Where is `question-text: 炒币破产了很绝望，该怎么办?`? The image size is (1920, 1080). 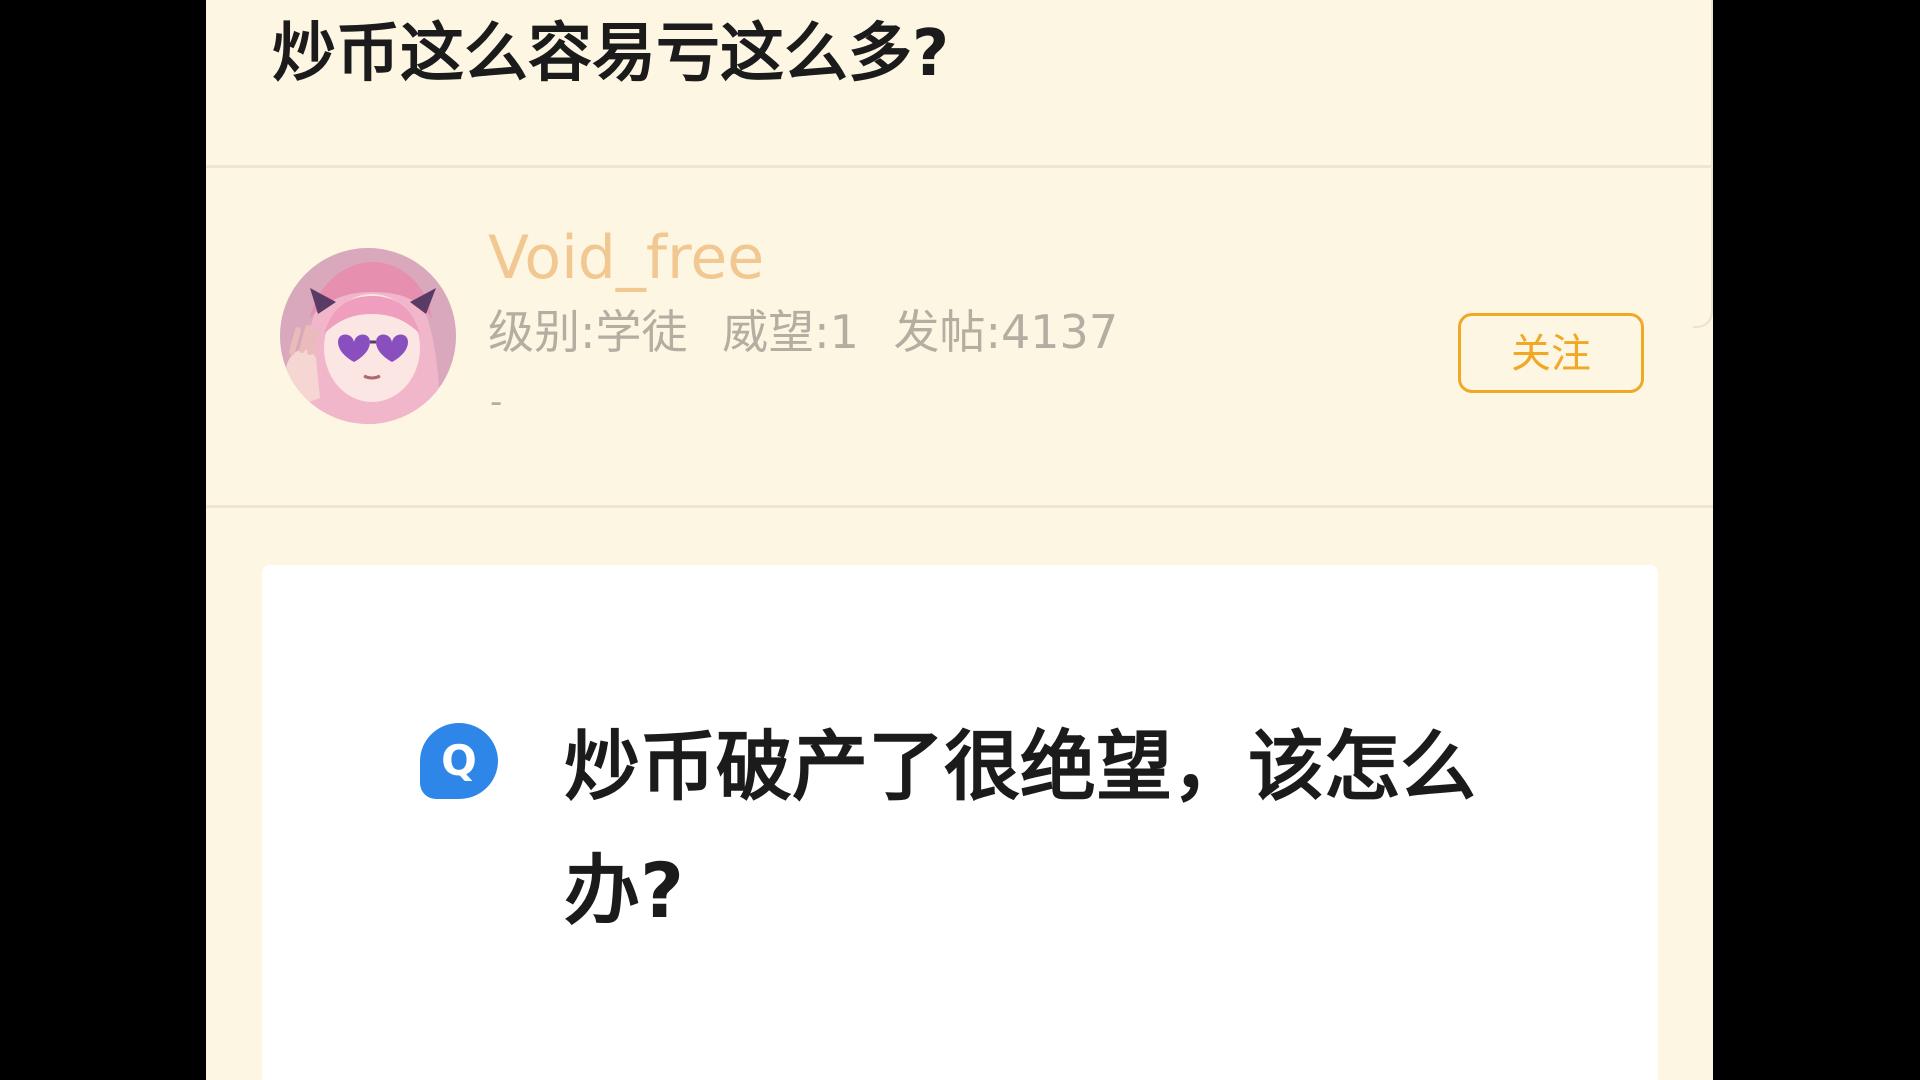
question-text: 炒币破产了很绝望，该怎么办? is located at coordinates (1020, 828).